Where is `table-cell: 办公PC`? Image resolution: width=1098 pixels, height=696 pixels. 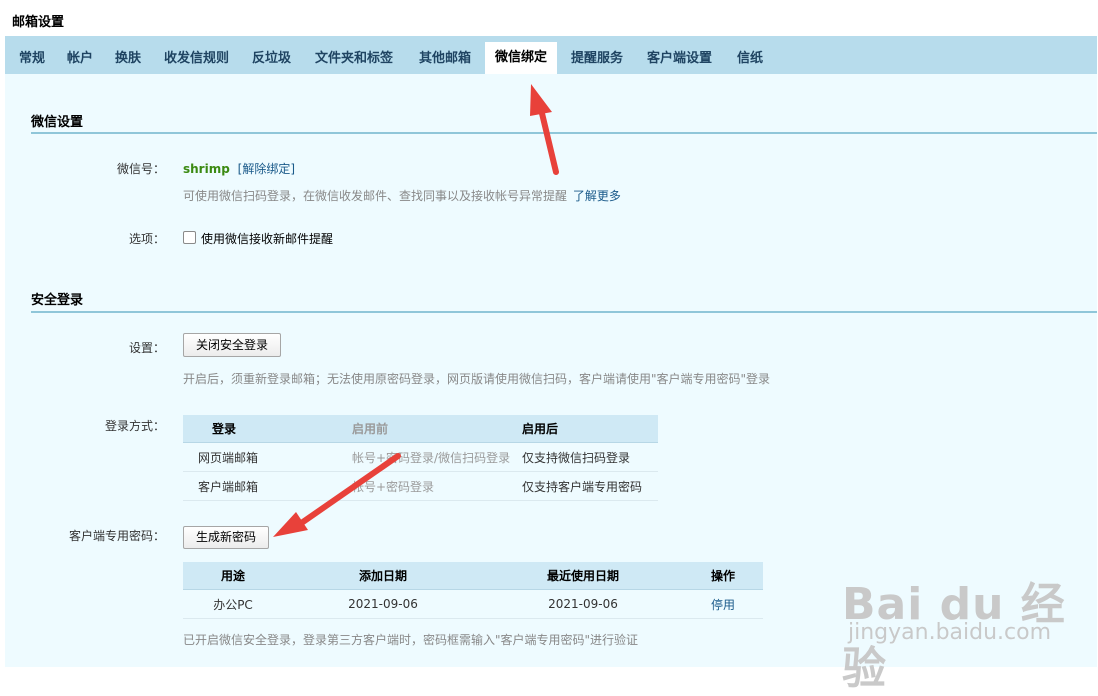
table-cell: 办公PC is located at coordinates (233, 604).